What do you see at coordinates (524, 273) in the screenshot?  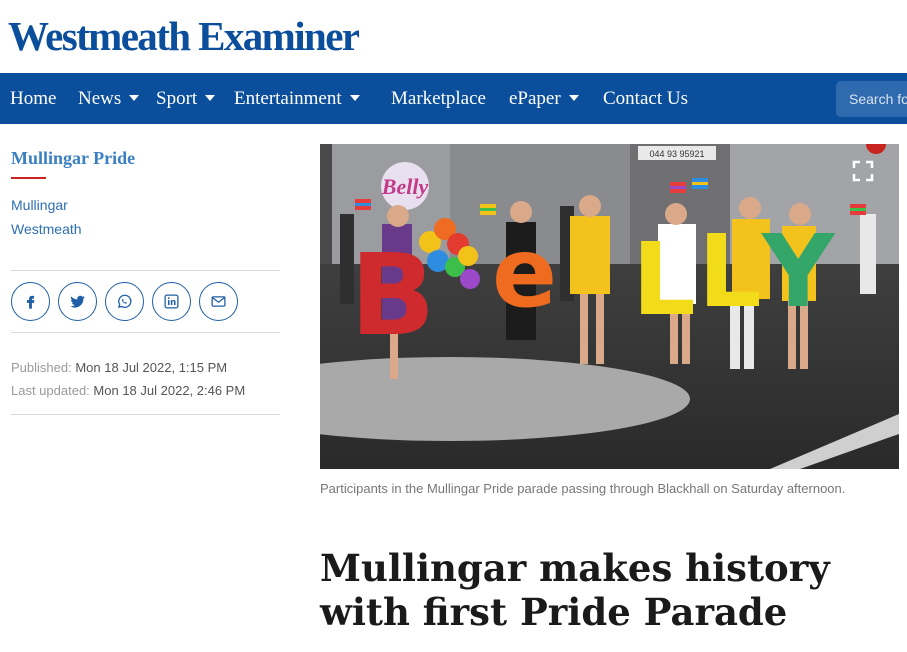 I see `svg-text: e` at bounding box center [524, 273].